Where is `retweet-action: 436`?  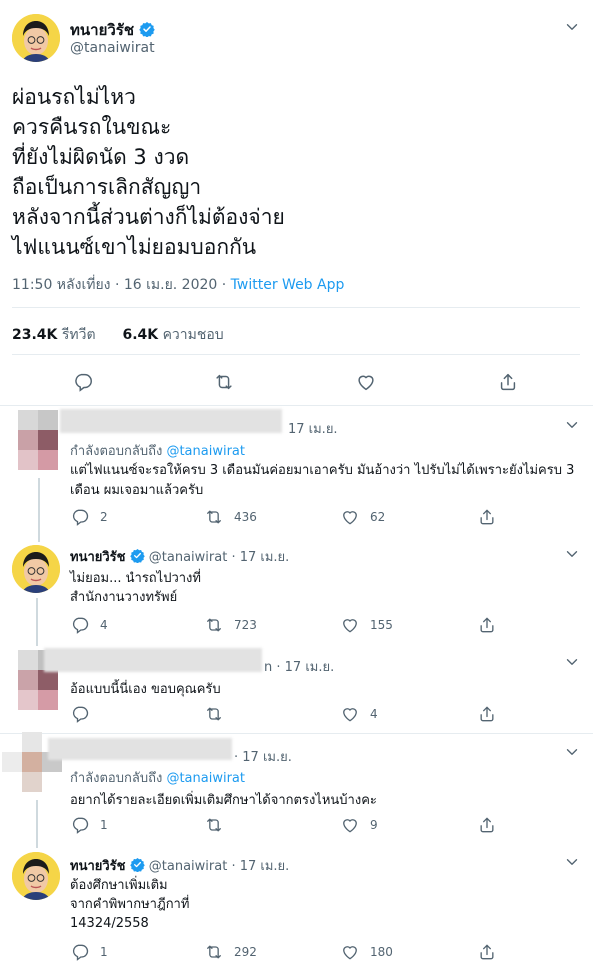
retweet-action: 436 is located at coordinates (230, 517).